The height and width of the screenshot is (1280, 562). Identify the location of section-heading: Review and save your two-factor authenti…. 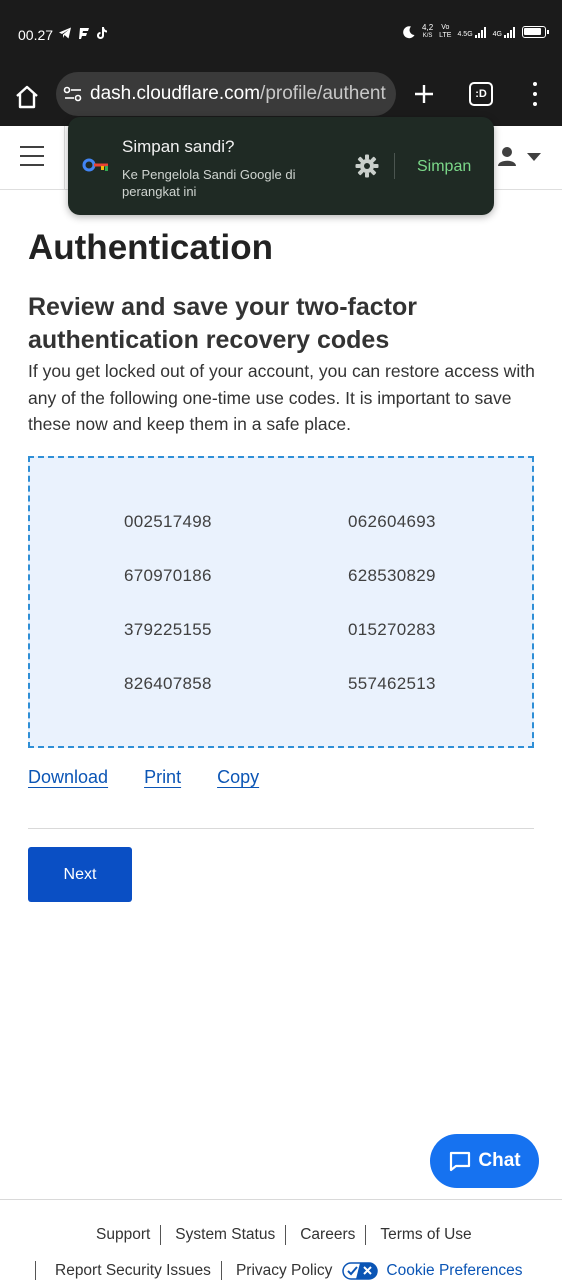
(223, 323).